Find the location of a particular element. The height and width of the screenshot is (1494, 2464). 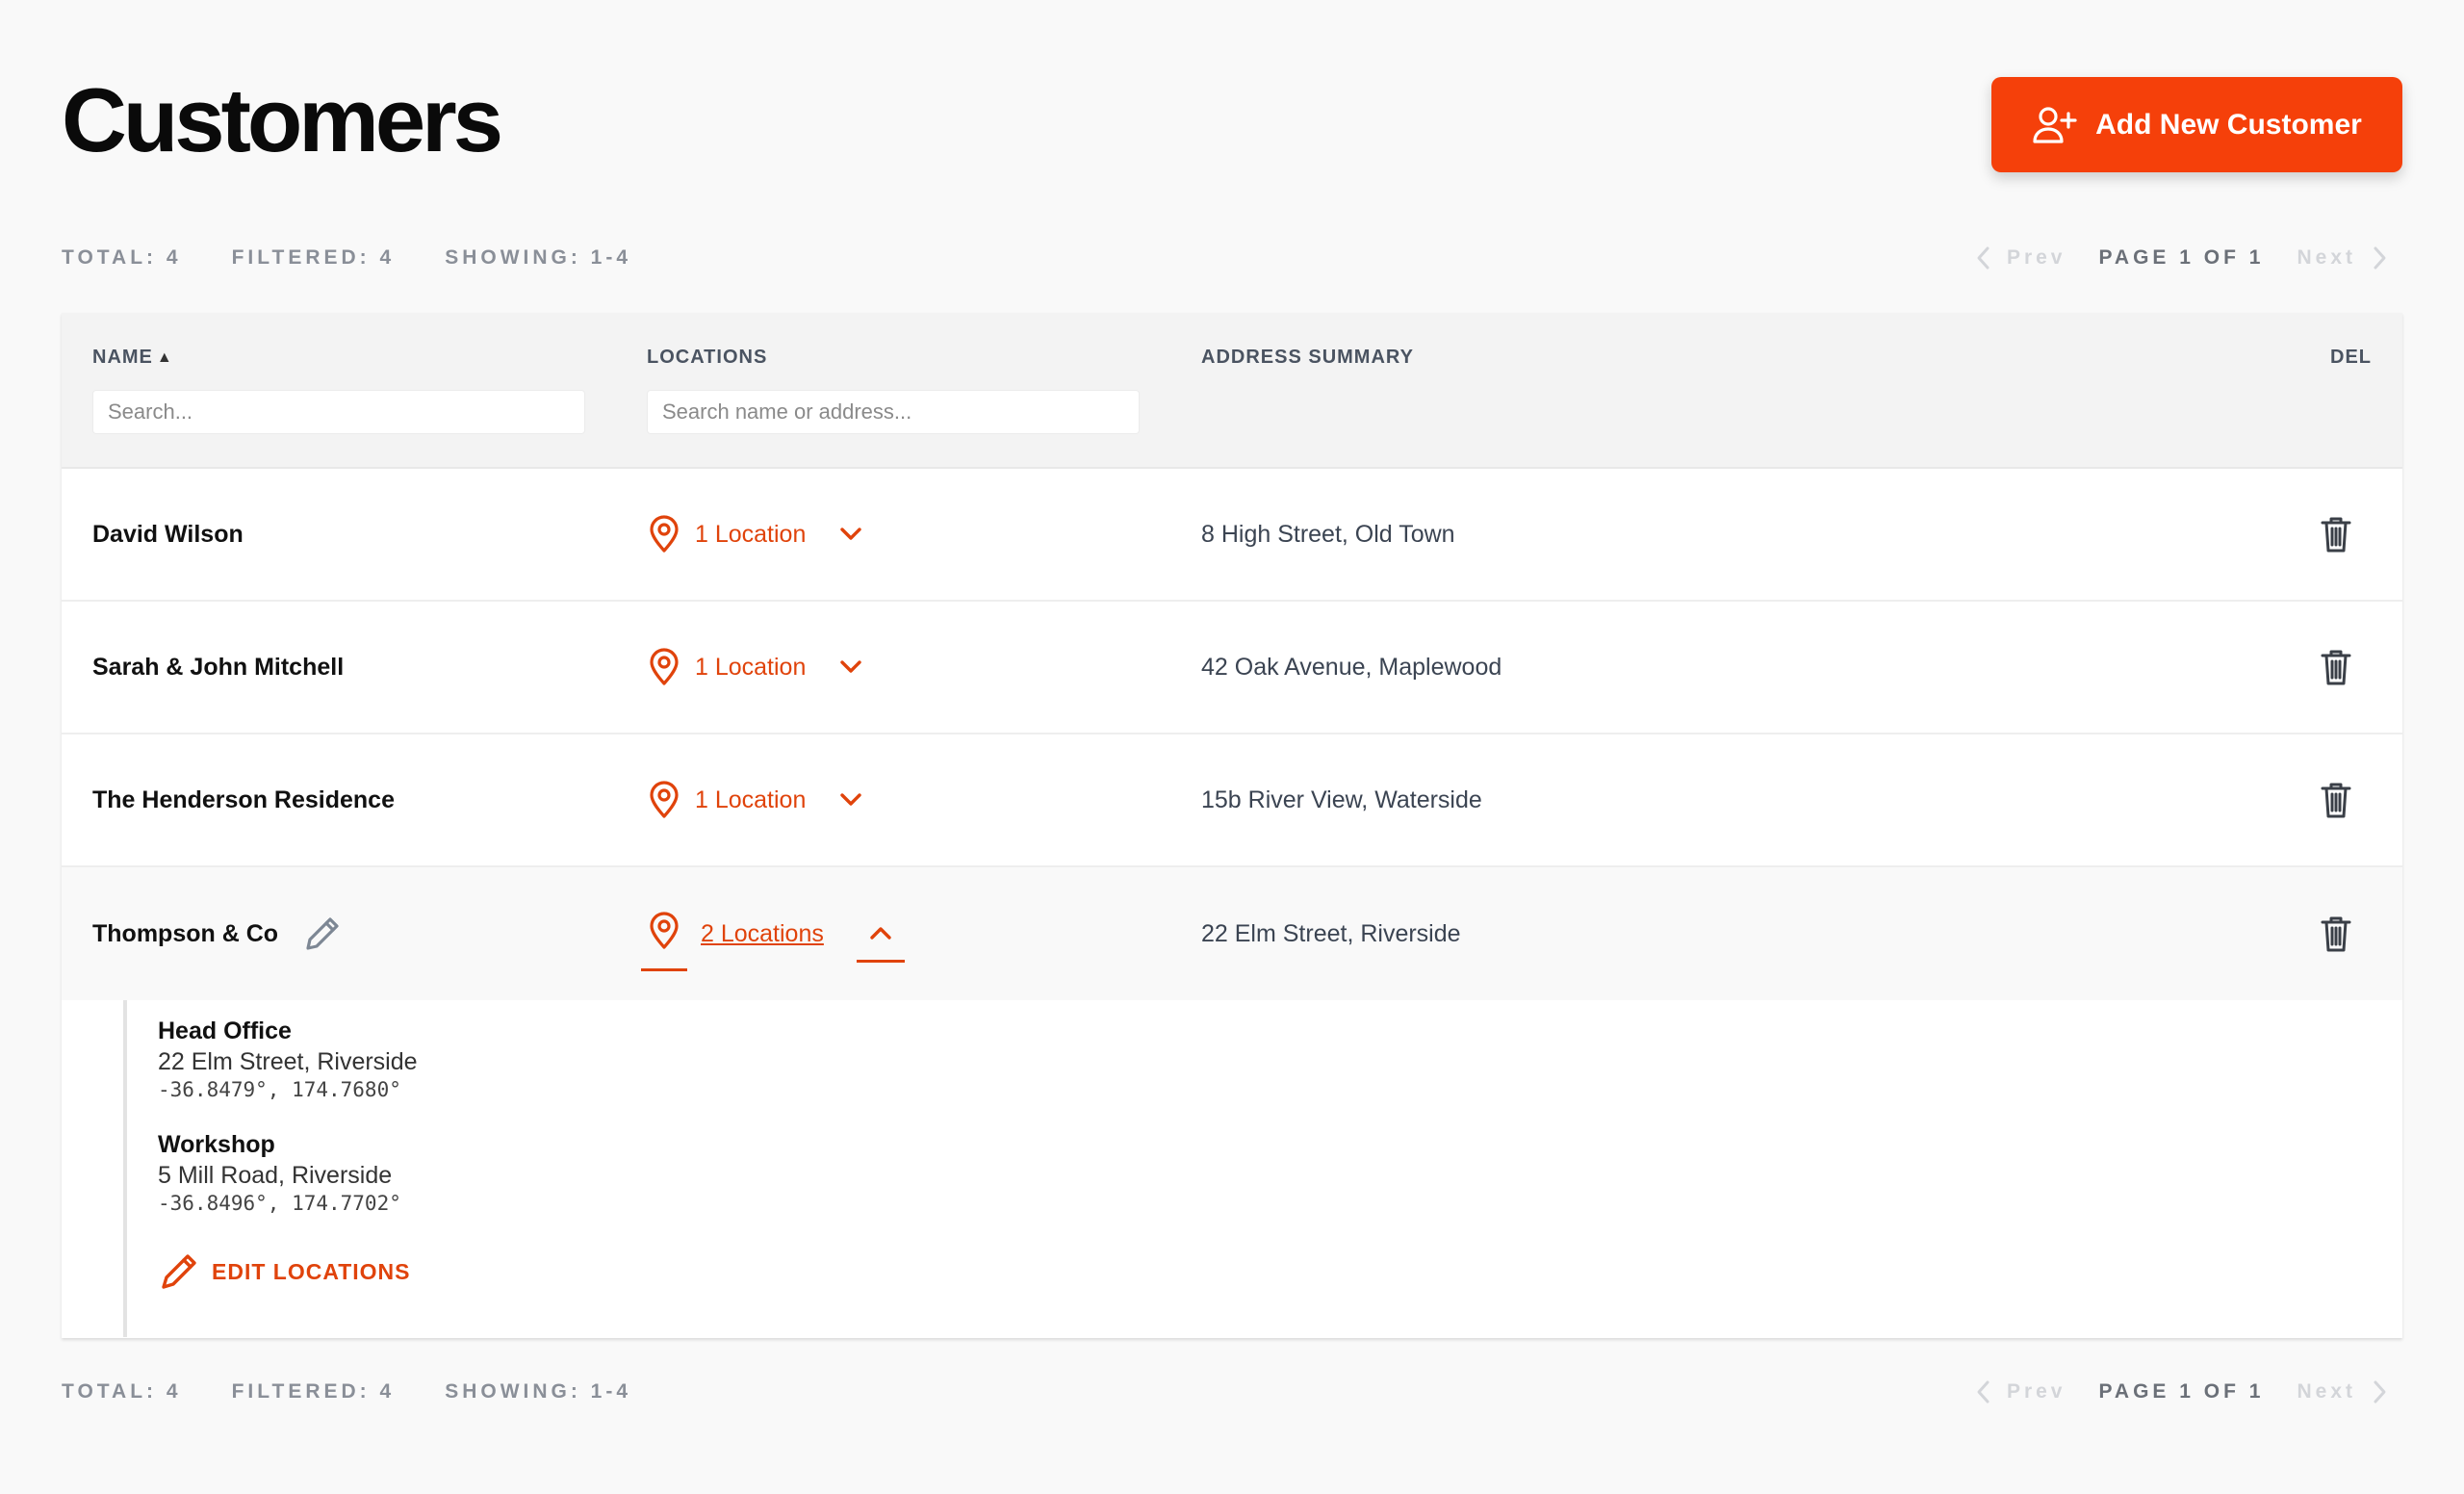

address-summary: 42 Oak Avenue, Maplewood is located at coordinates (1351, 667).